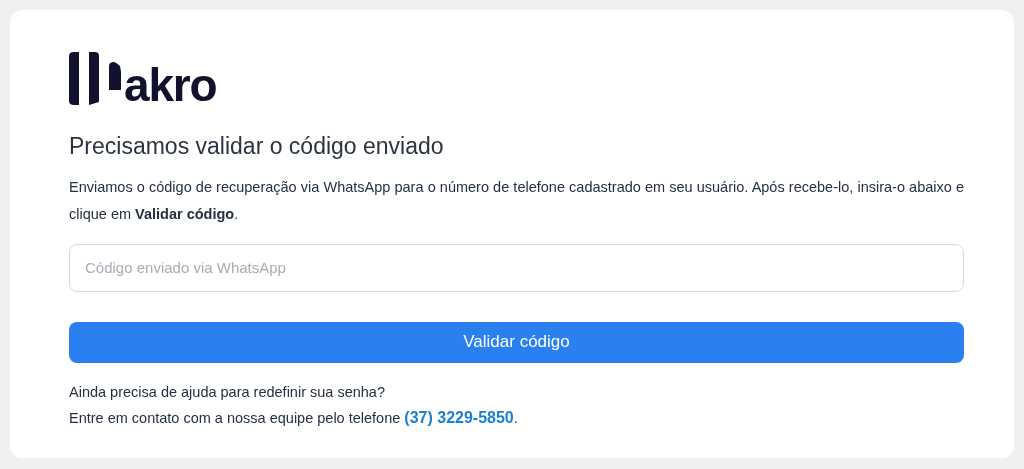  I want to click on instructions-text: Enviamos o código de recuperação via WhatsApp para o número de telefone cadastrado em seu usuário. Após recebe-lo, insira-o abaixo e clique em Validar código., so click(516, 200).